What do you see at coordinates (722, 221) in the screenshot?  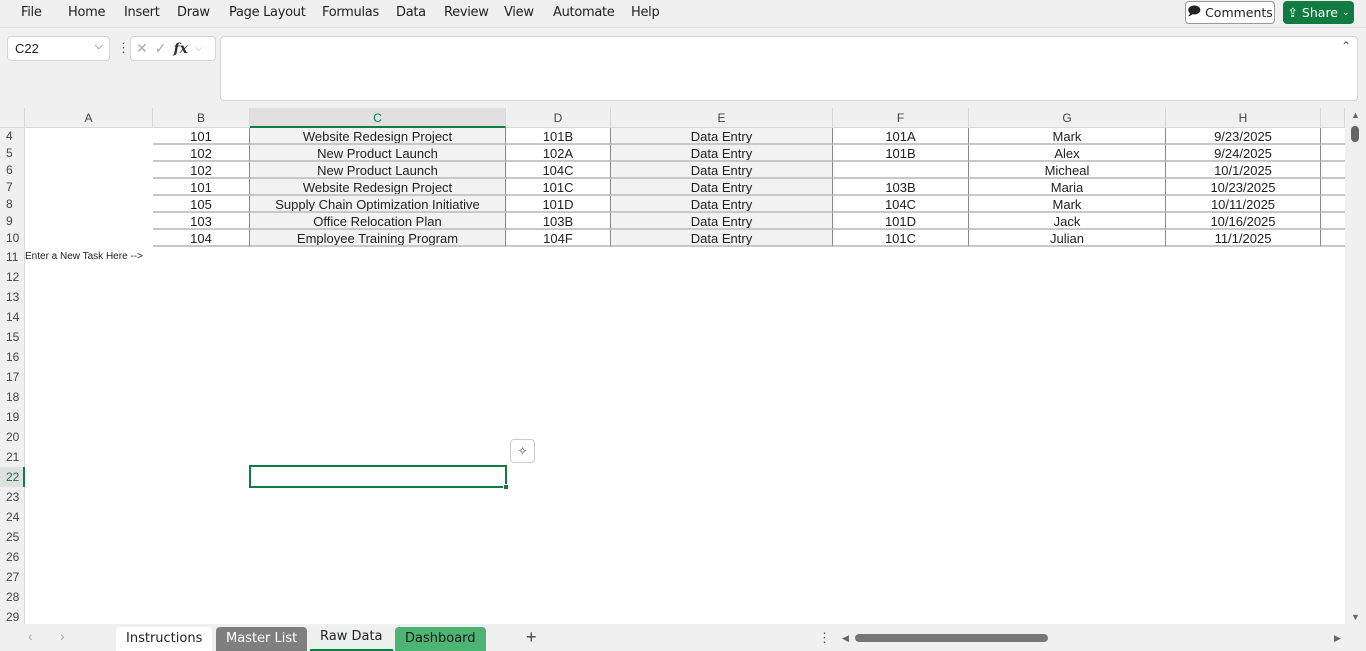 I see `cell-e9: Data Entry` at bounding box center [722, 221].